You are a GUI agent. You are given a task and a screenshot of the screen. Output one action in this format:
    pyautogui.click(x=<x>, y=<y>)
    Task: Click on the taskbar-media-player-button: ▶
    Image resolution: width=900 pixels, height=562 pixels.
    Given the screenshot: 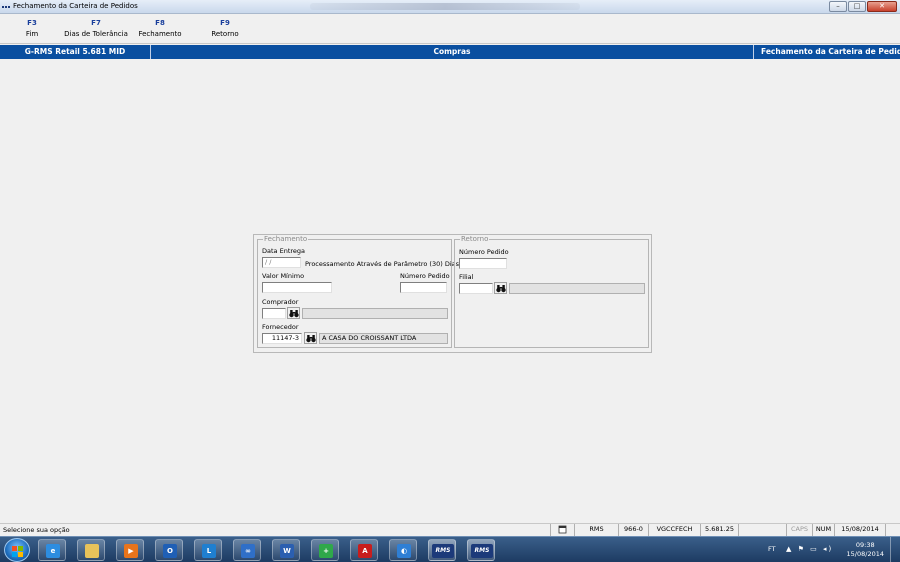 What is the action you would take?
    pyautogui.click(x=130, y=550)
    